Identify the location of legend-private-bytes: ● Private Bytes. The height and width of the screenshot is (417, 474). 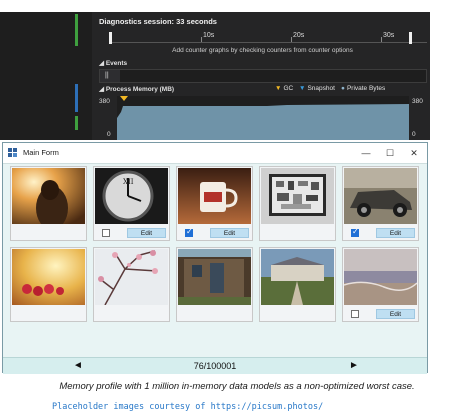
(363, 88).